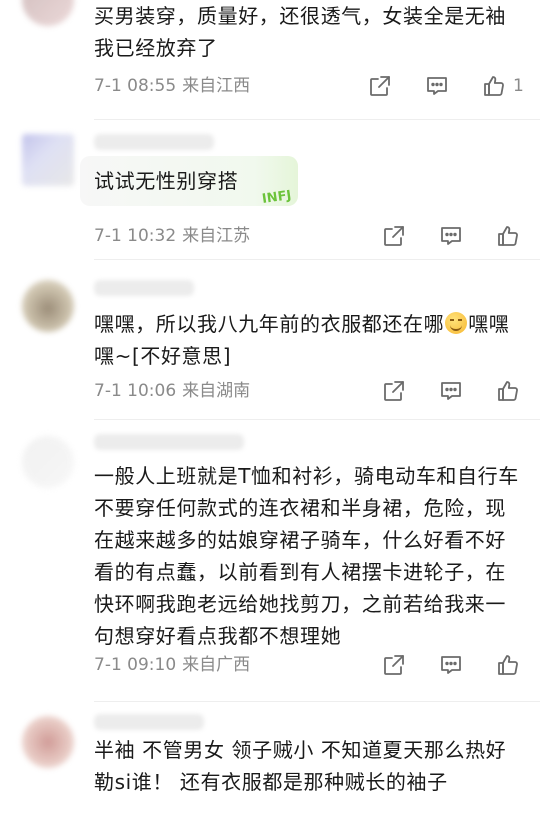 The image size is (540, 819). I want to click on comment-text: 嘿嘿，所以我八九年前的衣服都还在哪 嘿嘿嘿~[不好意思], so click(309, 340).